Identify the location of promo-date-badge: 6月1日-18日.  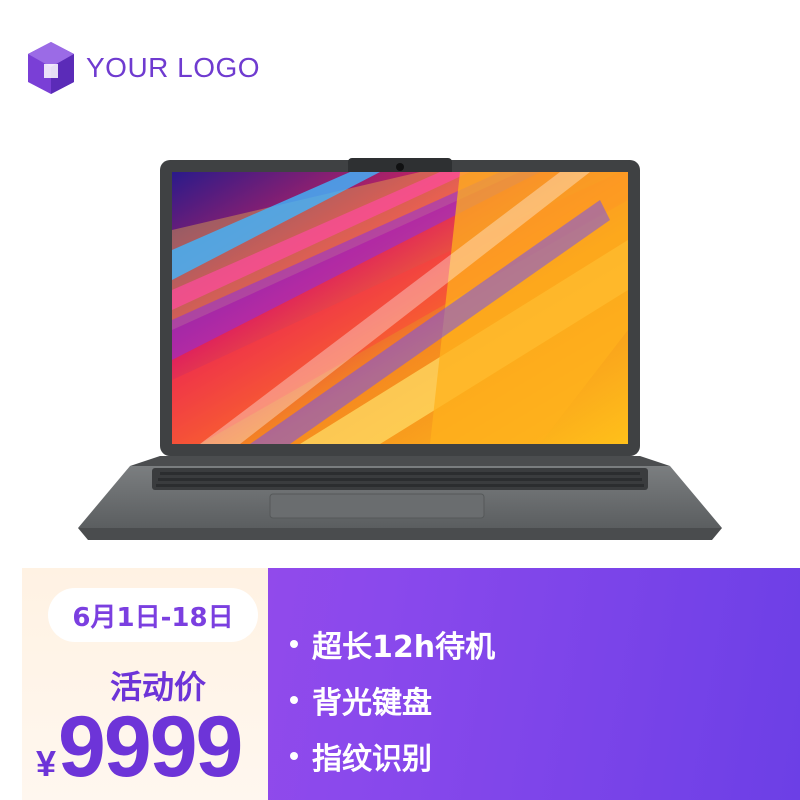
(153, 615).